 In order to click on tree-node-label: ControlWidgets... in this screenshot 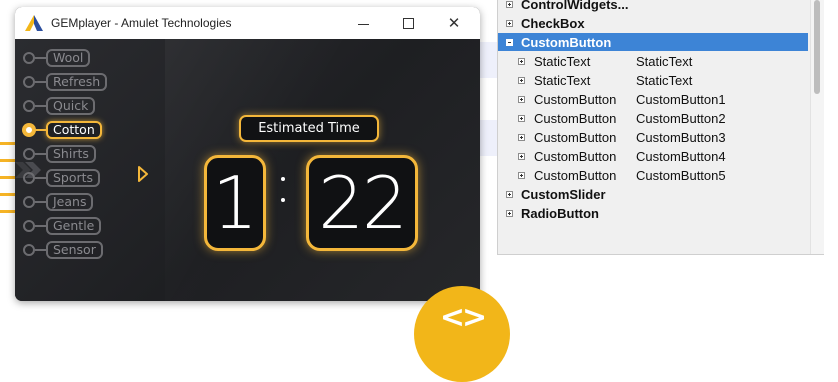, I will do `click(575, 6)`.